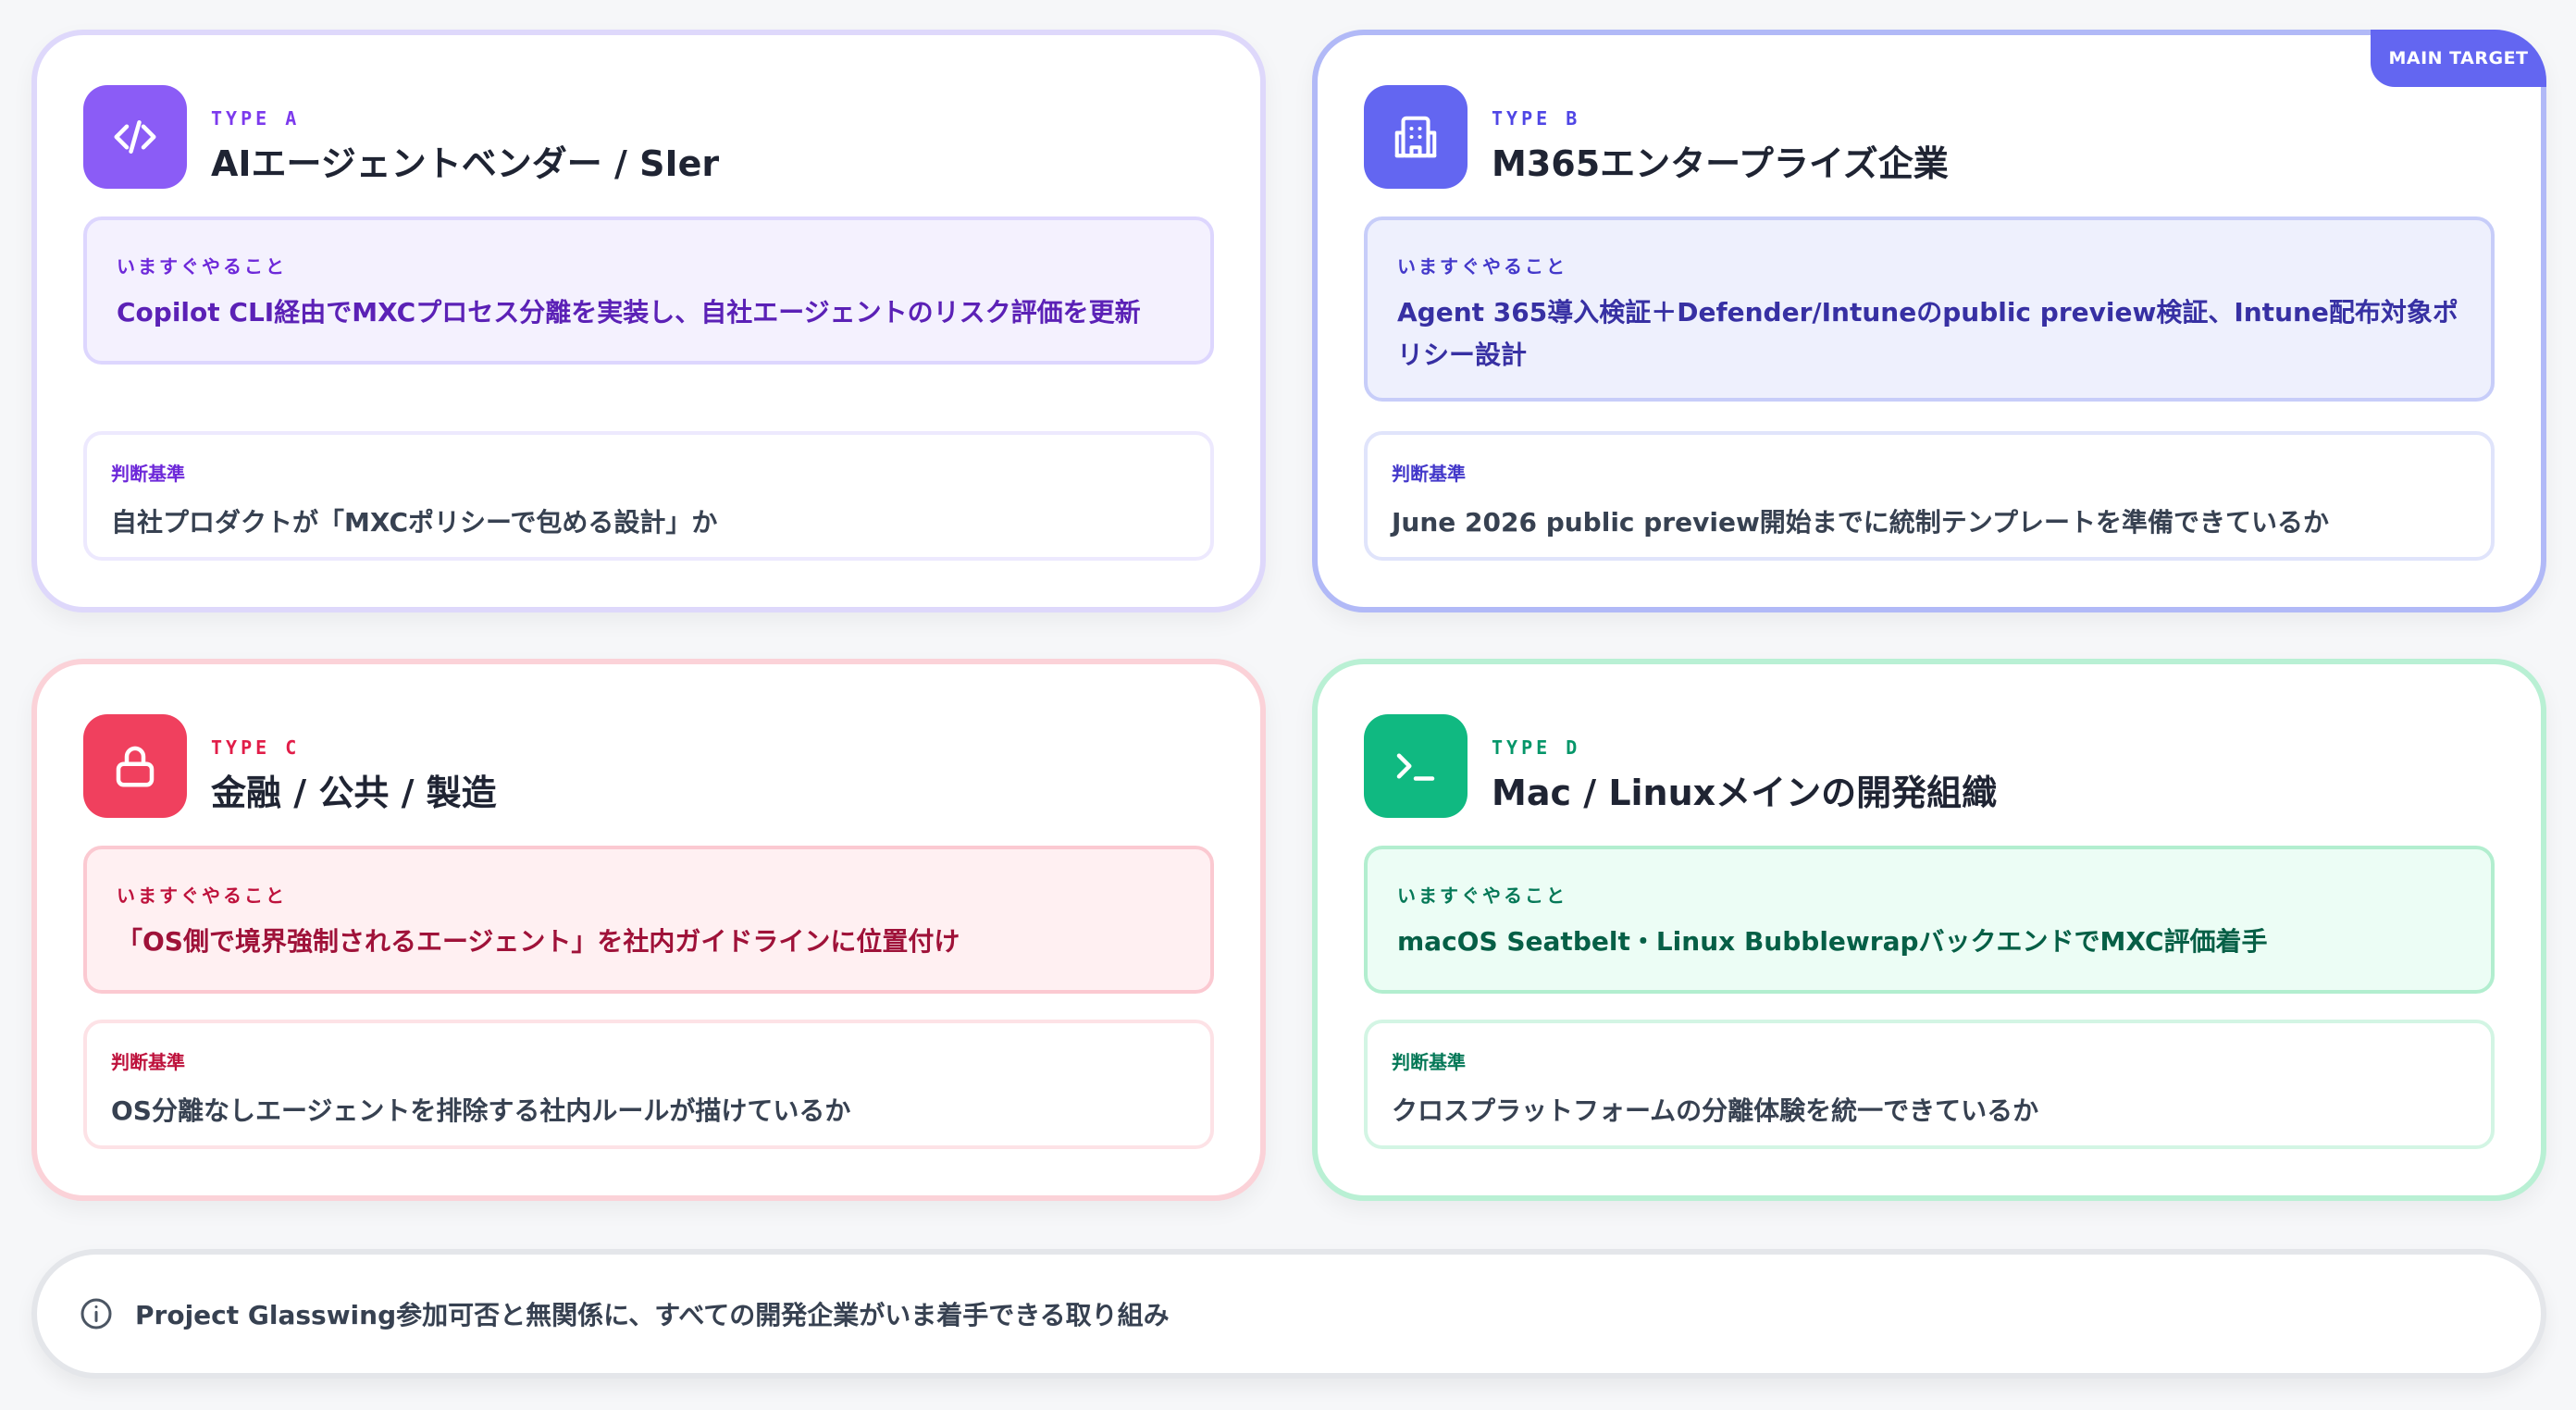 Image resolution: width=2576 pixels, height=1410 pixels. Describe the element at coordinates (256, 748) in the screenshot. I see `type-label: TYPE C` at that location.